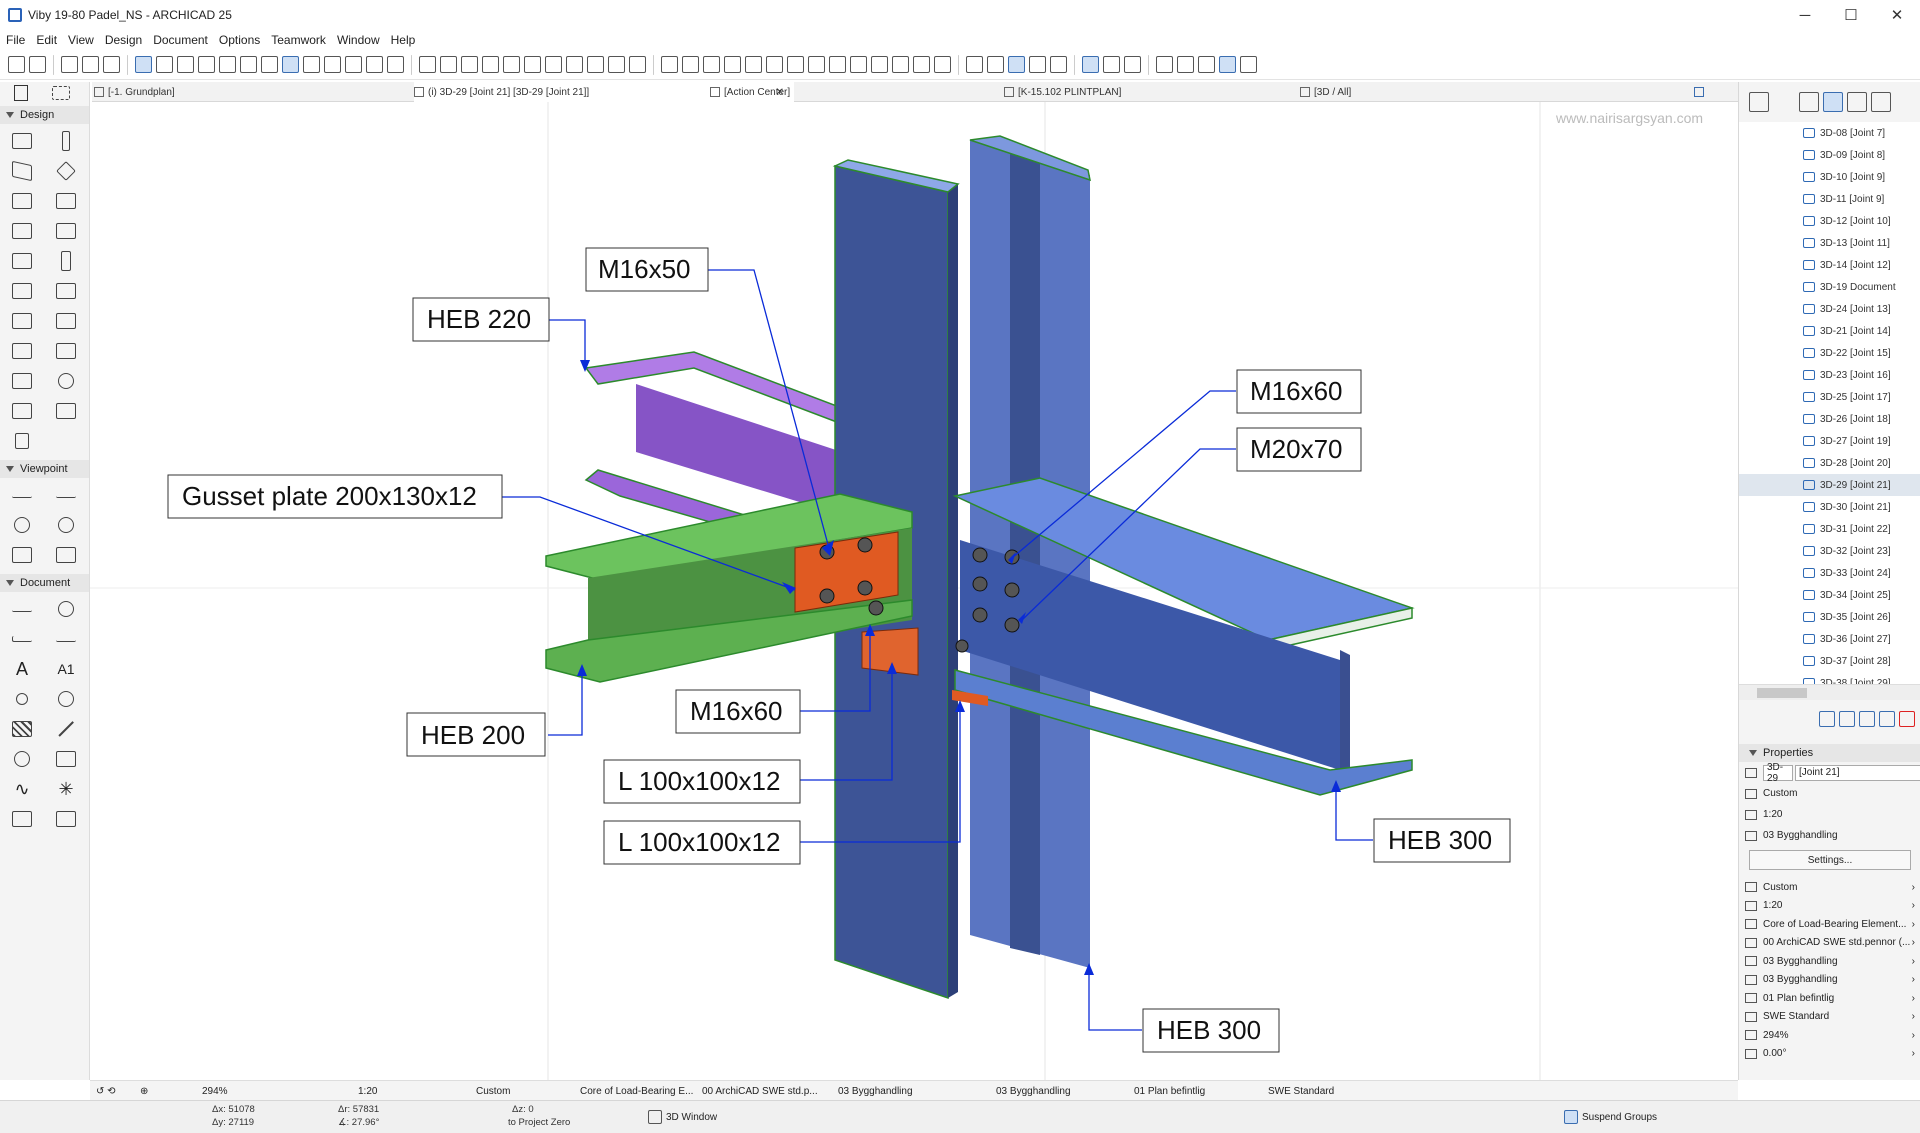 The width and height of the screenshot is (1920, 1133). Describe the element at coordinates (1829, 1054) in the screenshot. I see `rotation-row: 0.00° ›` at that location.